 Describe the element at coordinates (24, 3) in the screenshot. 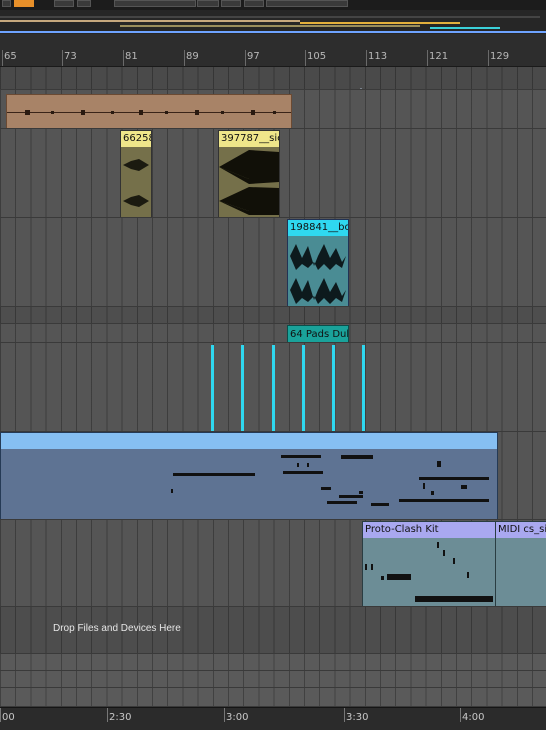

I see `toolbar-active-button` at that location.